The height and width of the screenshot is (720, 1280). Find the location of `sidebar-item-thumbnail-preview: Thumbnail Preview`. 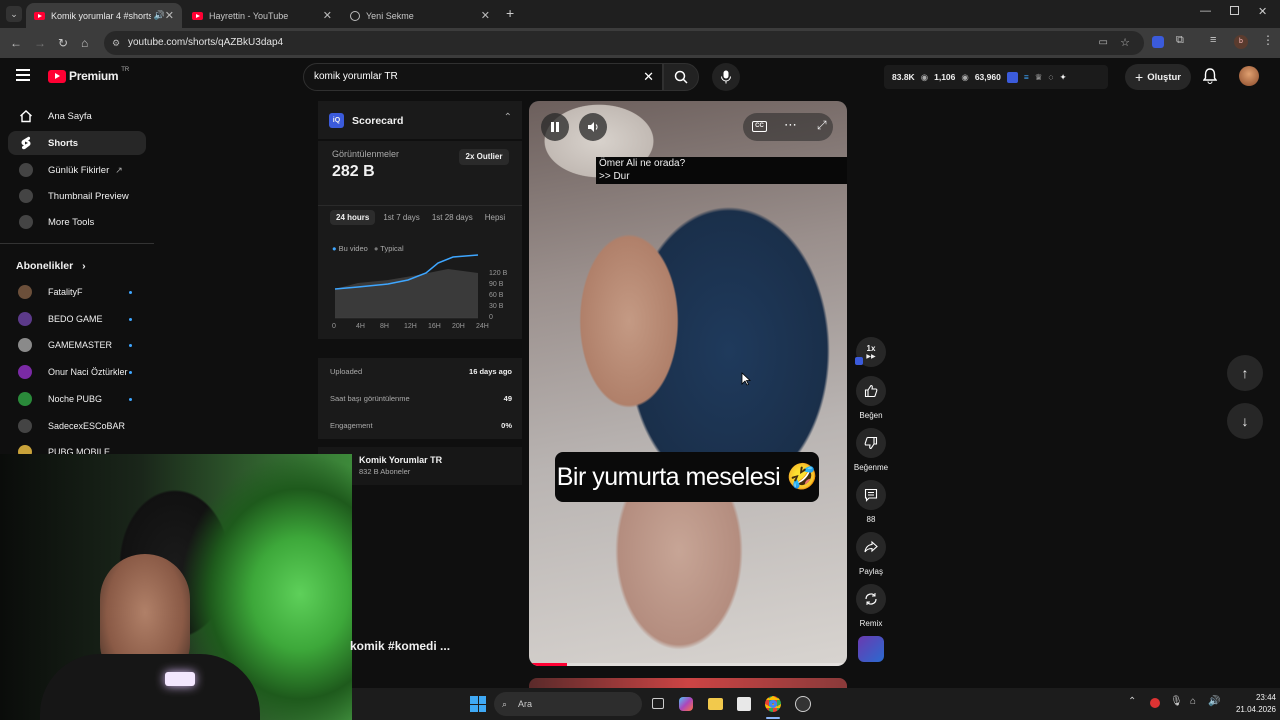

sidebar-item-thumbnail-preview: Thumbnail Preview is located at coordinates (77, 196).